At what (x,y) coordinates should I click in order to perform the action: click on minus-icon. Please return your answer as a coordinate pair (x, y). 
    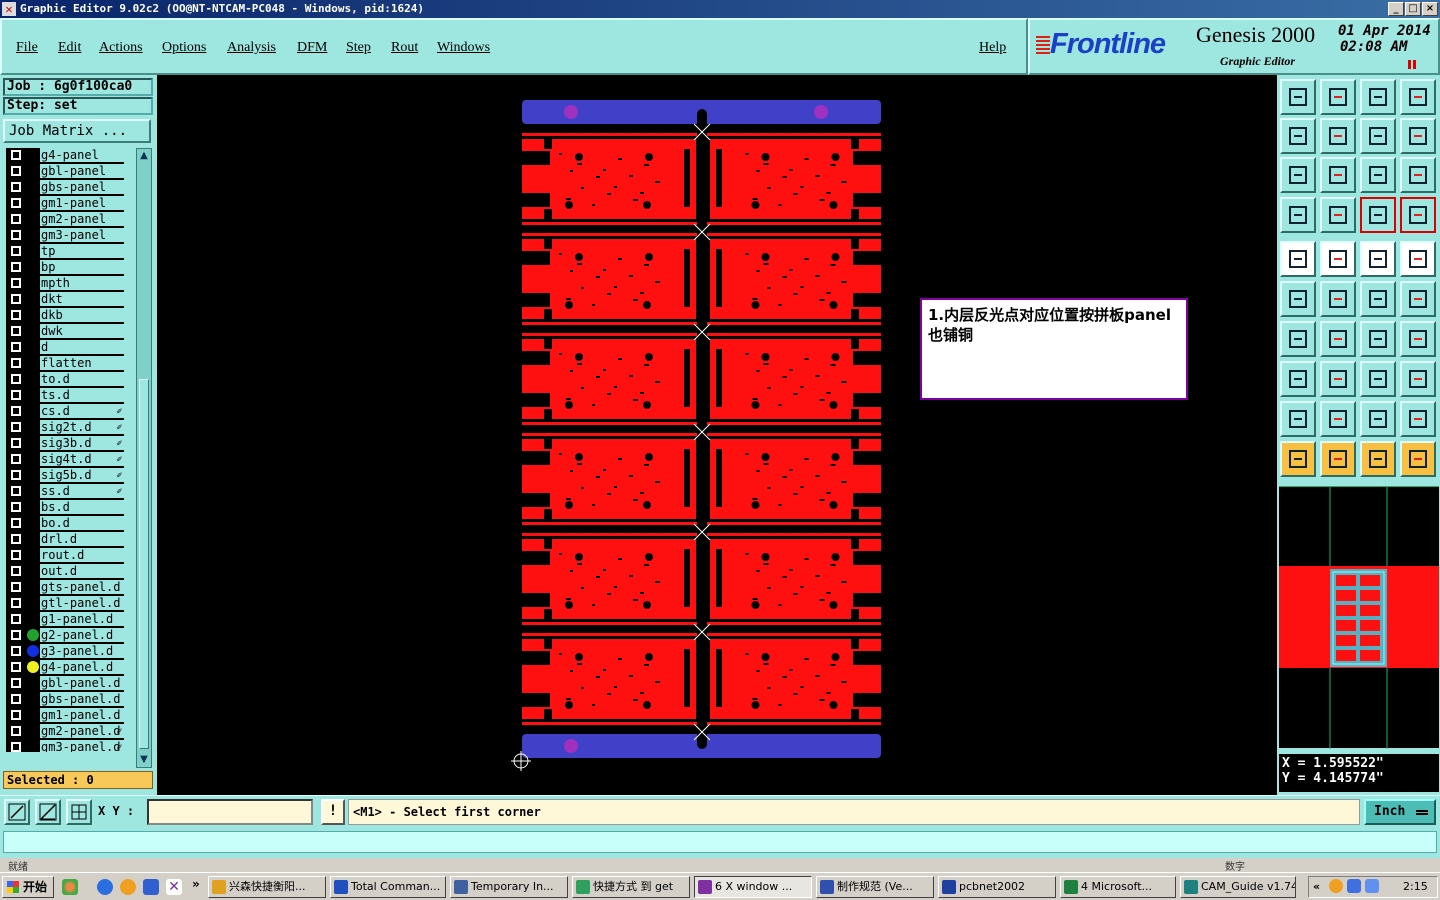
    Looking at the image, I should click on (1338, 379).